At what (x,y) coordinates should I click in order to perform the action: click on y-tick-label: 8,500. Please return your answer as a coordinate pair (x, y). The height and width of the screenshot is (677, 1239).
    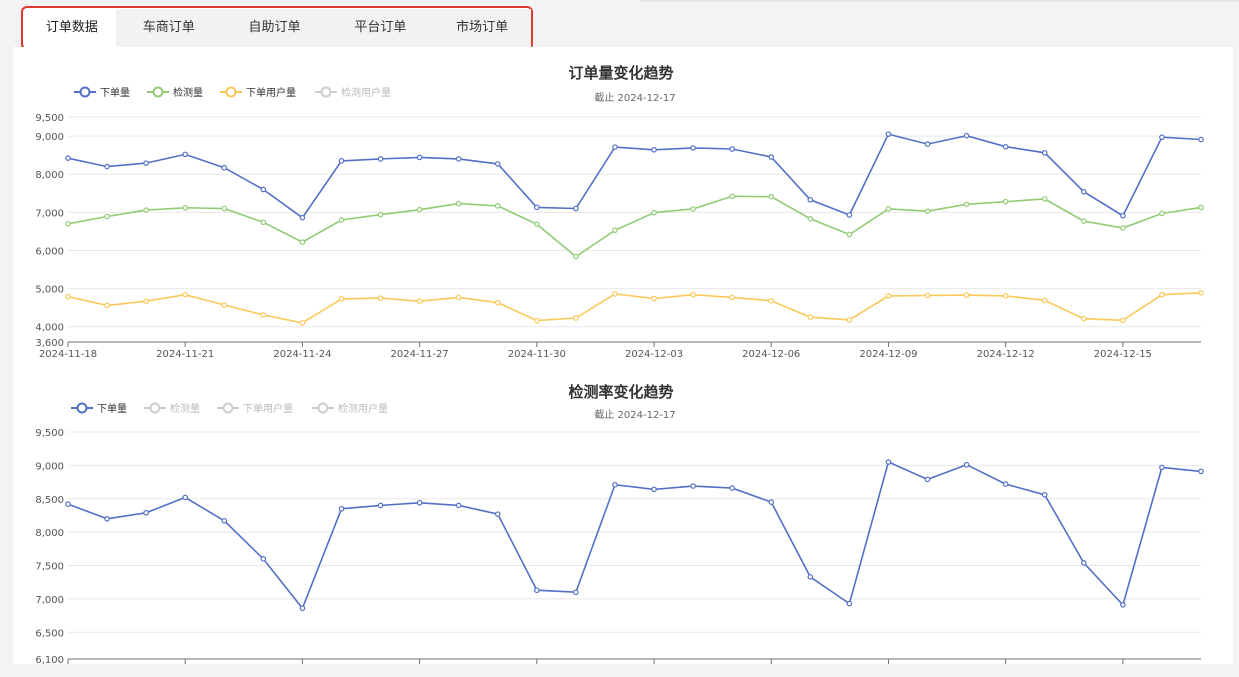
    Looking at the image, I should click on (49, 500).